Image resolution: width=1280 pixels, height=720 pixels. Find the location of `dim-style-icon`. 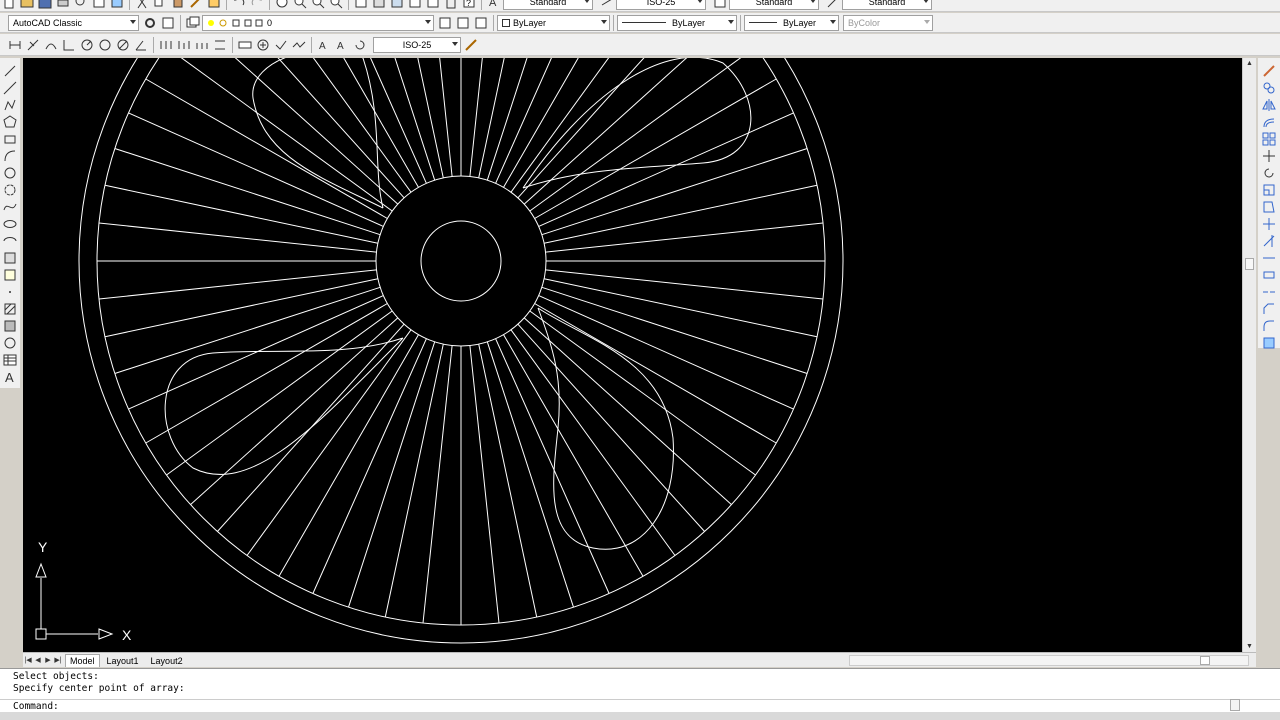

dim-style-icon is located at coordinates (607, 5).